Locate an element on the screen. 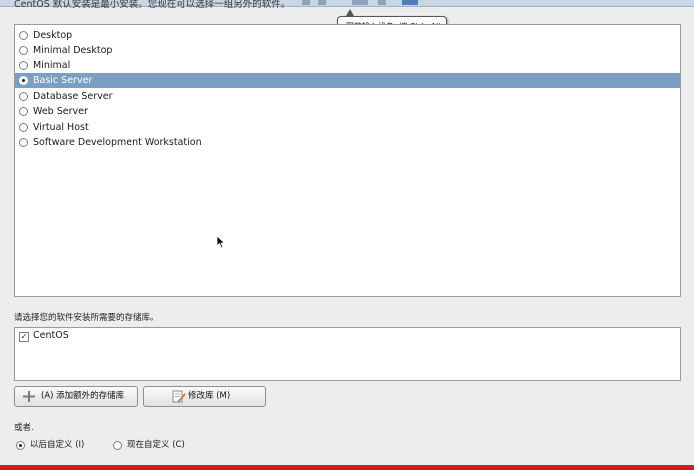 Image resolution: width=694 pixels, height=470 pixels. customize-now-label: 现在自定义 (C) is located at coordinates (156, 445).